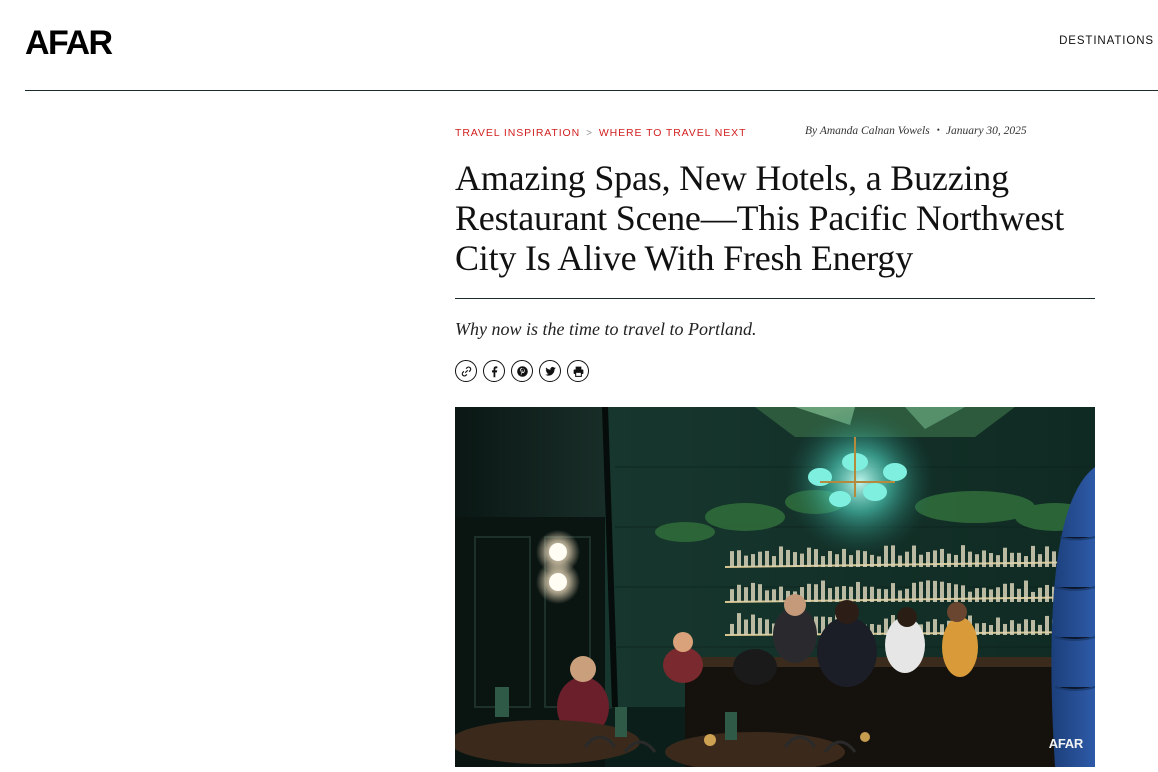 Image resolution: width=1158 pixels, height=772 pixels. I want to click on facebook-share-button, so click(494, 371).